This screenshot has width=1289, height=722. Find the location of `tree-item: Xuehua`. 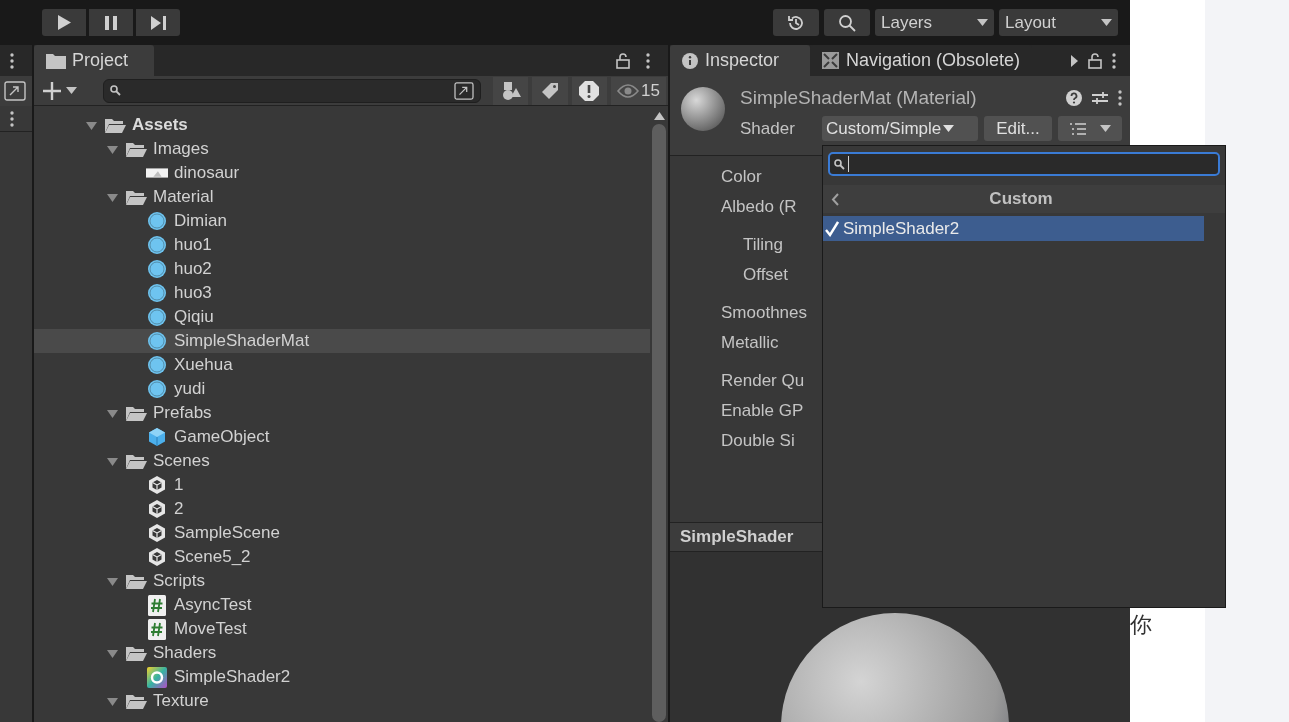

tree-item: Xuehua is located at coordinates (342, 365).